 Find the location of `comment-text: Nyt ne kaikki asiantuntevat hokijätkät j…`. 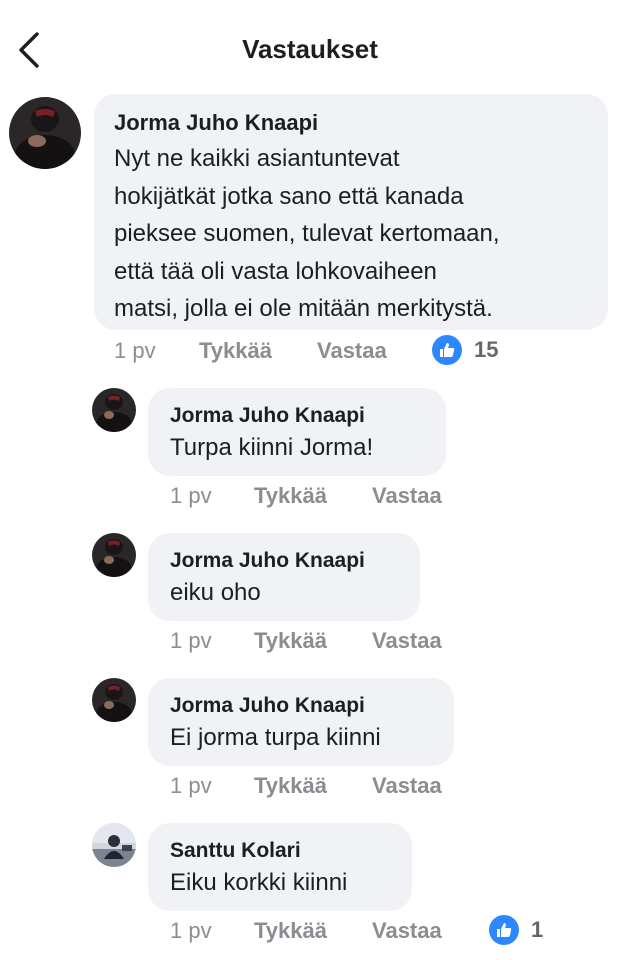

comment-text: Nyt ne kaikki asiantuntevat hokijätkät j… is located at coordinates (307, 234).